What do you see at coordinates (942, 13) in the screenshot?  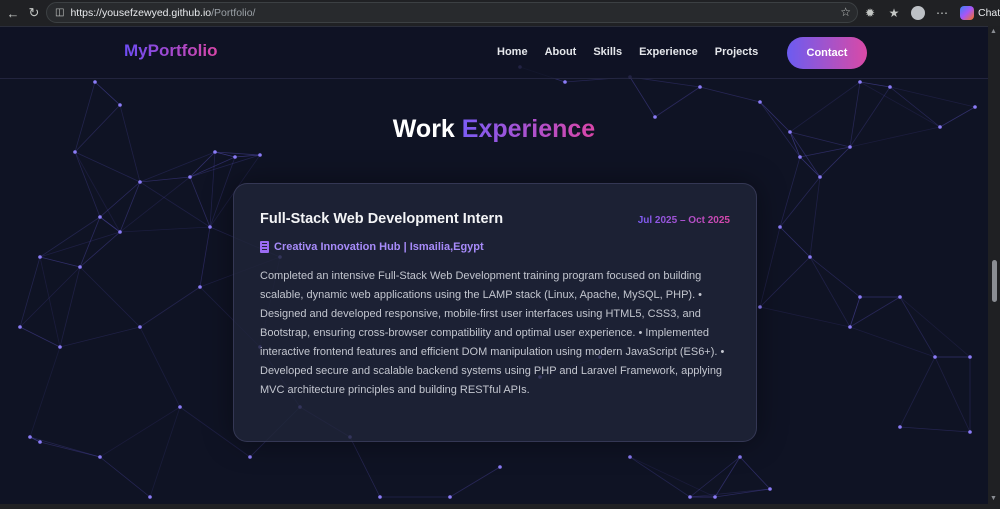 I see `more-menu-icon: ⋯` at bounding box center [942, 13].